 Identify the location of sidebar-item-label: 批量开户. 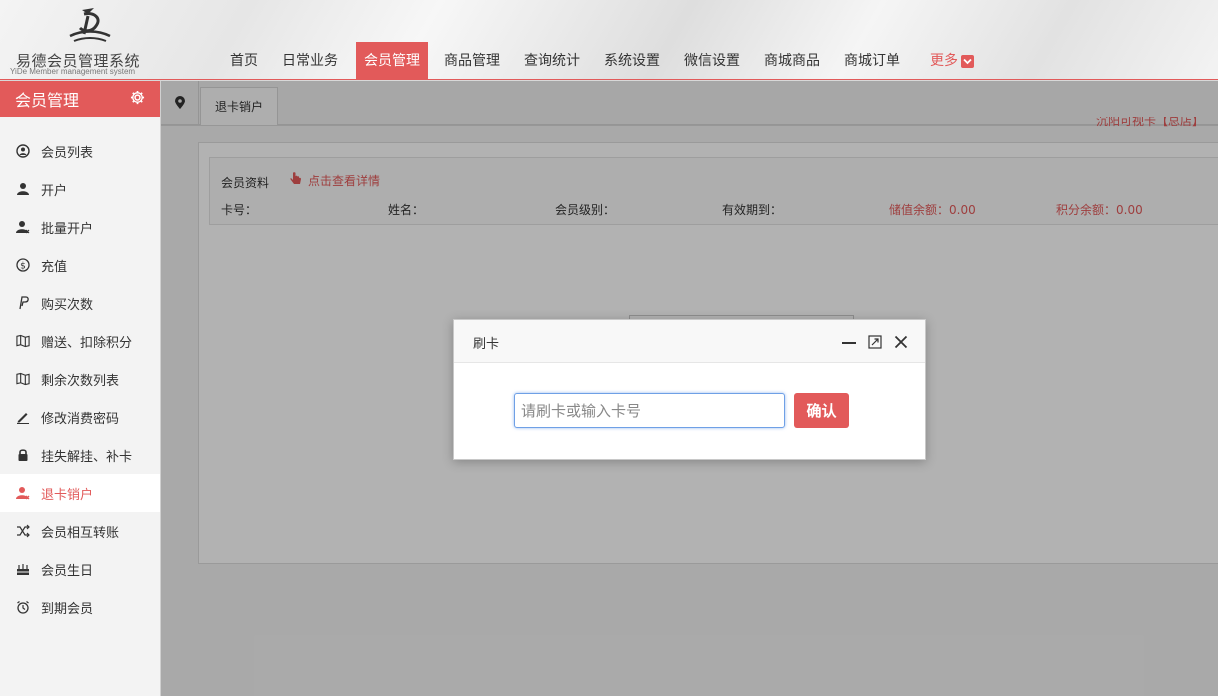
(67, 229).